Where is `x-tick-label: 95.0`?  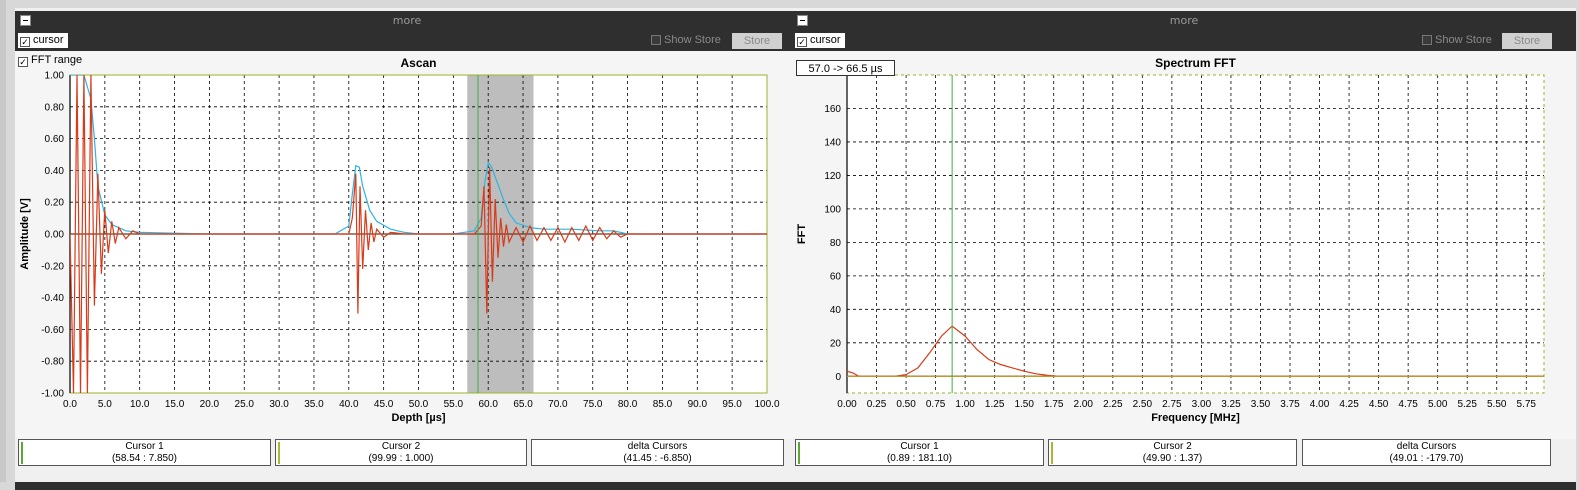
x-tick-label: 95.0 is located at coordinates (732, 404).